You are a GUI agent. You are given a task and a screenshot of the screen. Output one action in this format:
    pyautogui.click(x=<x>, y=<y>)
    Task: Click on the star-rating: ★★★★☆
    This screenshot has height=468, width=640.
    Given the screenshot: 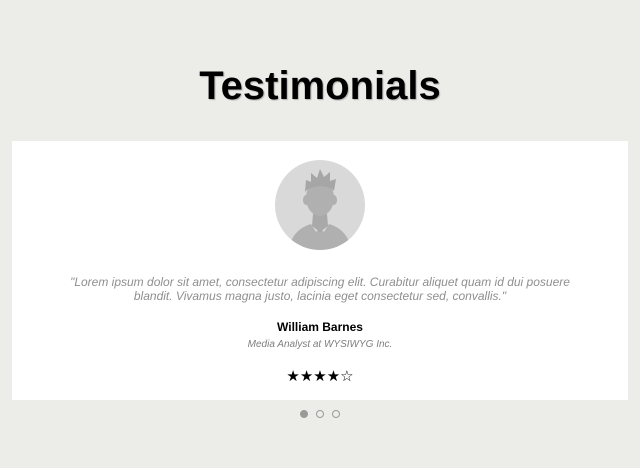 What is the action you would take?
    pyautogui.click(x=320, y=376)
    